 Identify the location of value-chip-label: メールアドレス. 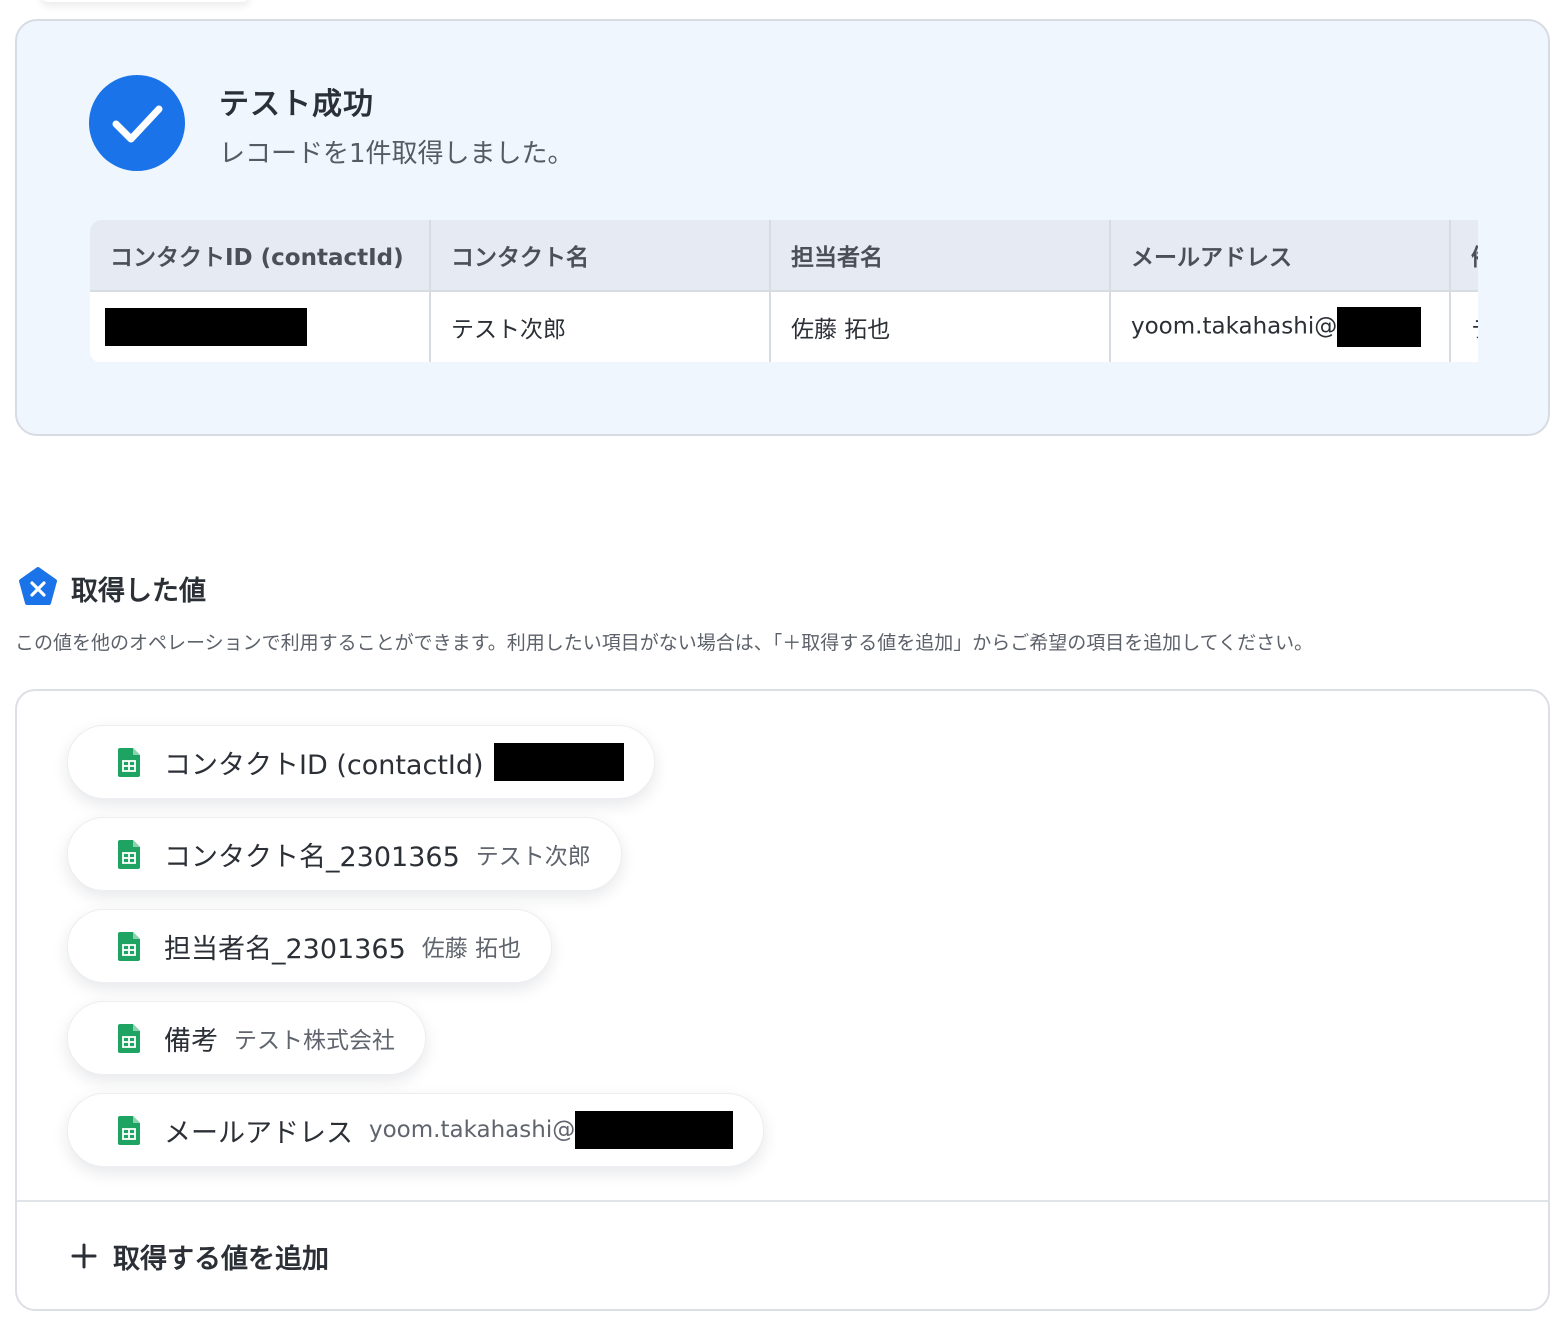
(258, 1133).